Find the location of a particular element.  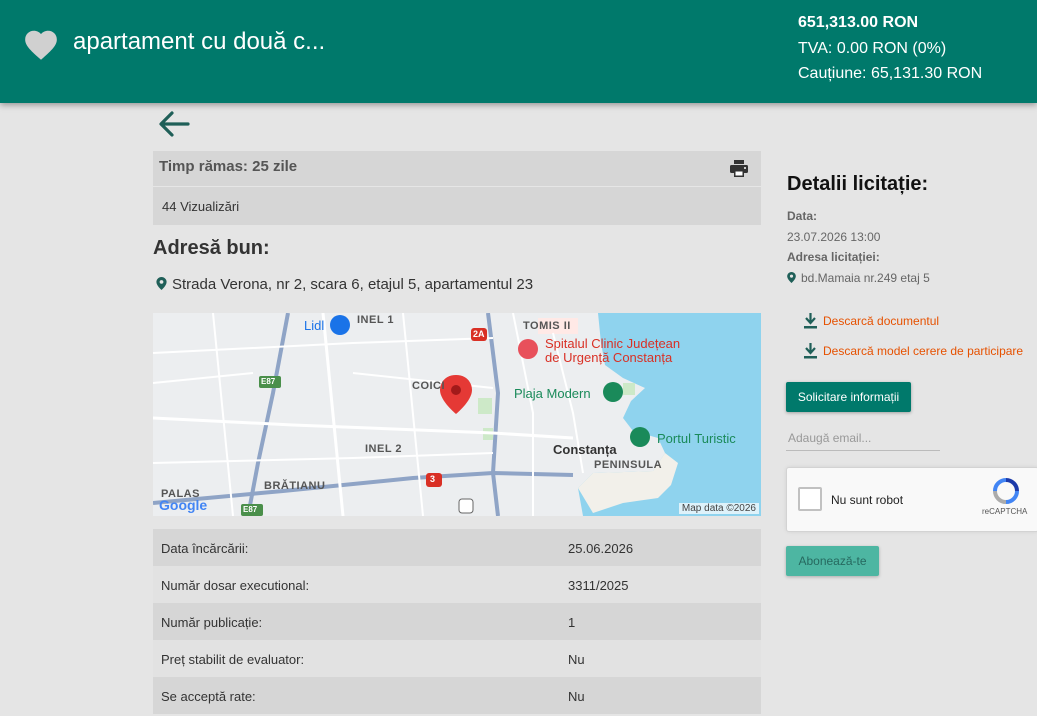

recaptcha-logo-icon is located at coordinates (1006, 491).